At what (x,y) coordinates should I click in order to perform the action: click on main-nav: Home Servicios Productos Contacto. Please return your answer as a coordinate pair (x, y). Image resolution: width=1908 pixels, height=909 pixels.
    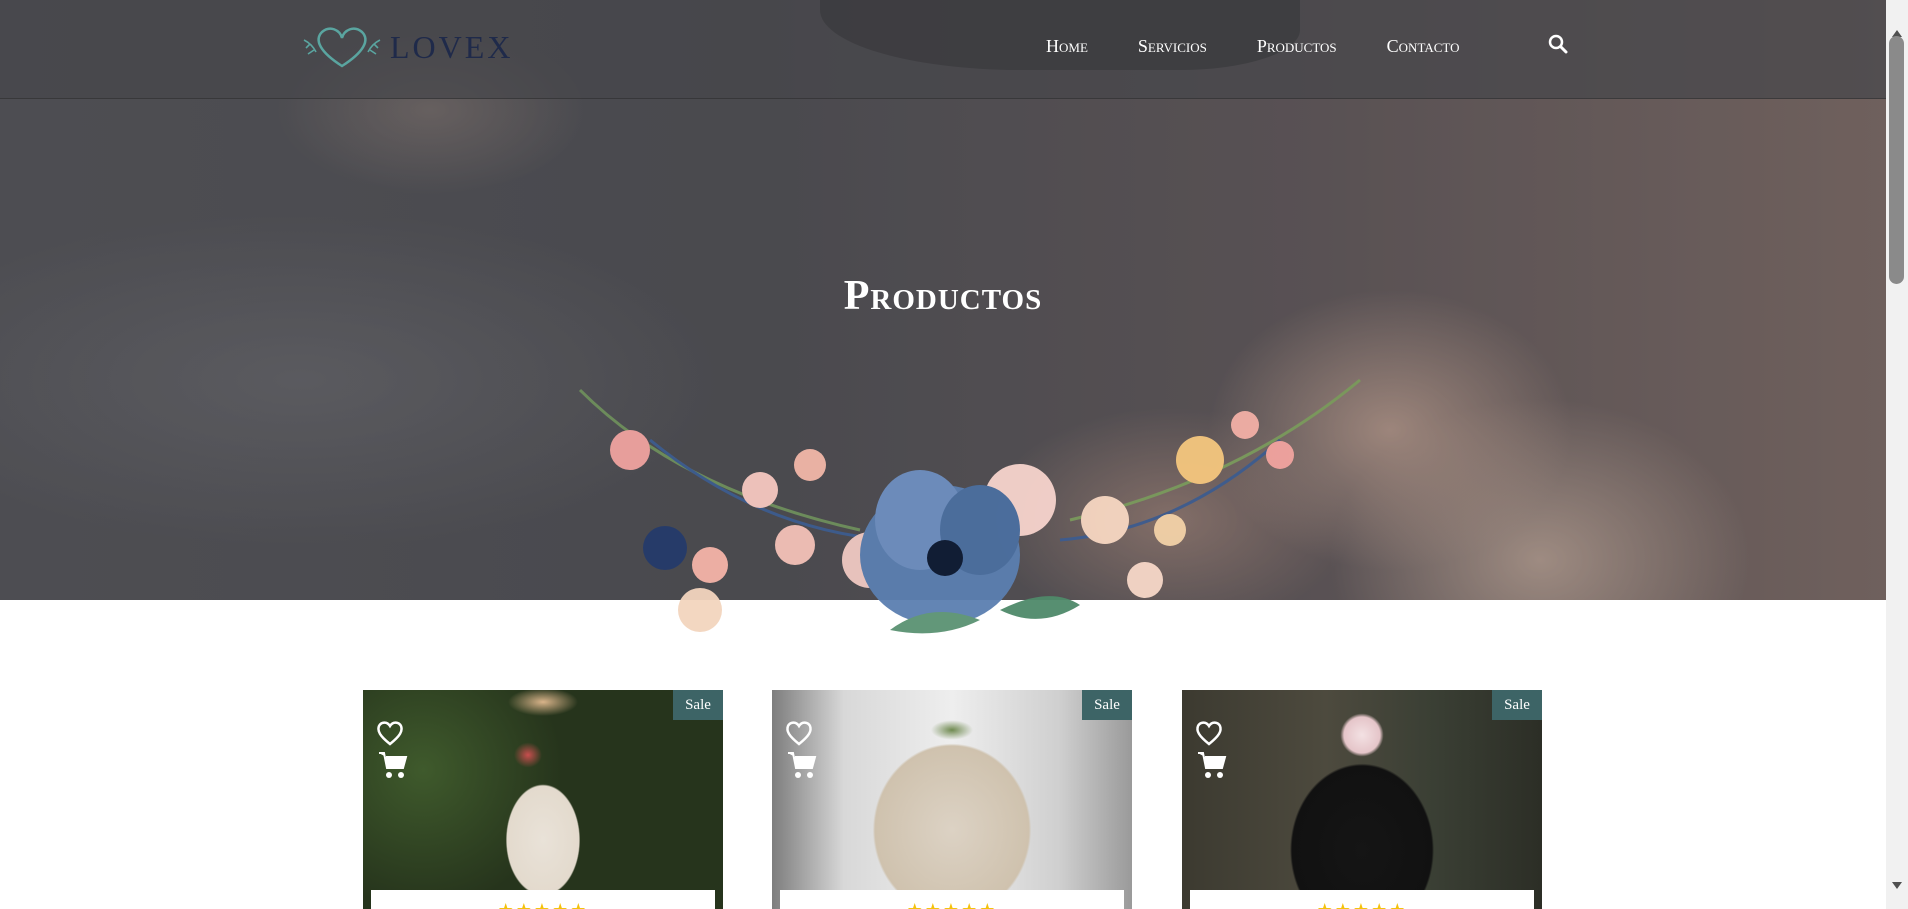
    Looking at the image, I should click on (1307, 45).